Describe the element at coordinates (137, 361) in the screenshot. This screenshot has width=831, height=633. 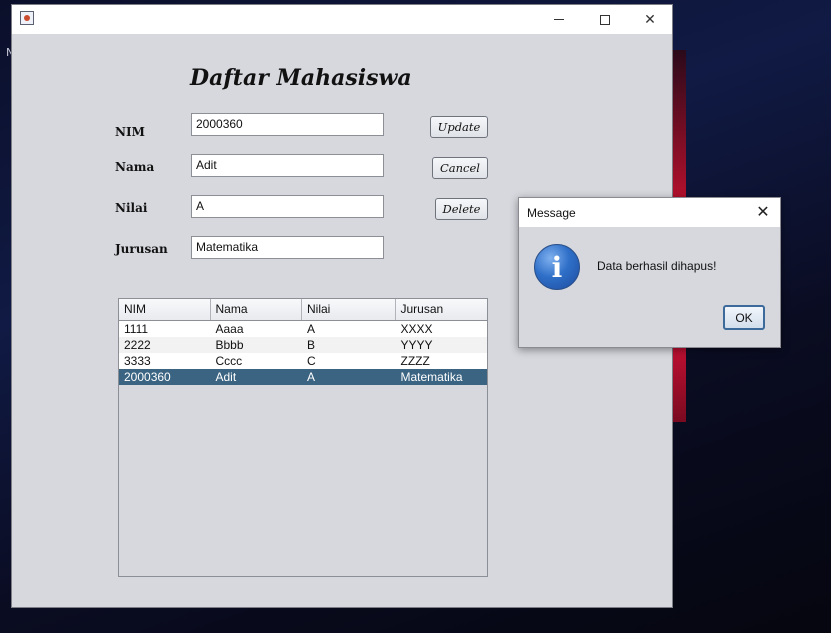
I see `table-cell: 3333` at that location.